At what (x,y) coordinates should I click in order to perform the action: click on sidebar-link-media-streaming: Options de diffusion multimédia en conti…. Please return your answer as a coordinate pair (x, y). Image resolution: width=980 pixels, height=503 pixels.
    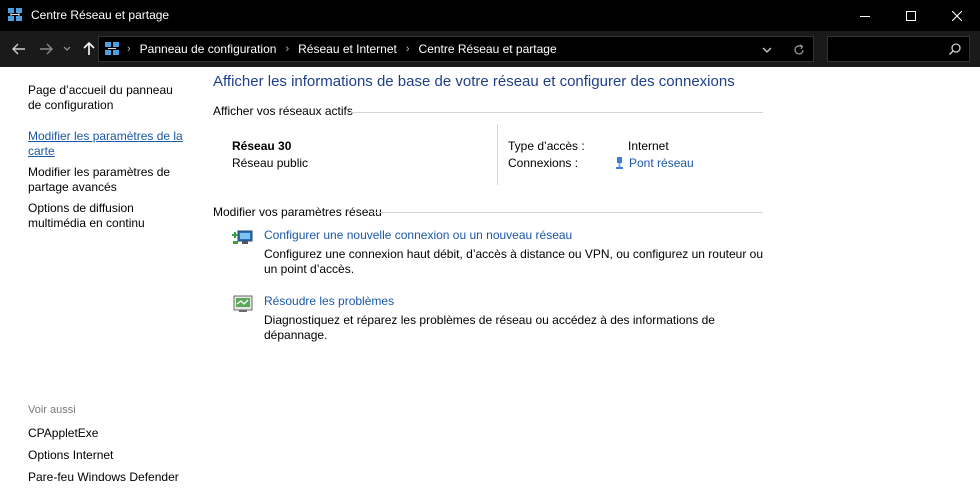
    Looking at the image, I should click on (108, 216).